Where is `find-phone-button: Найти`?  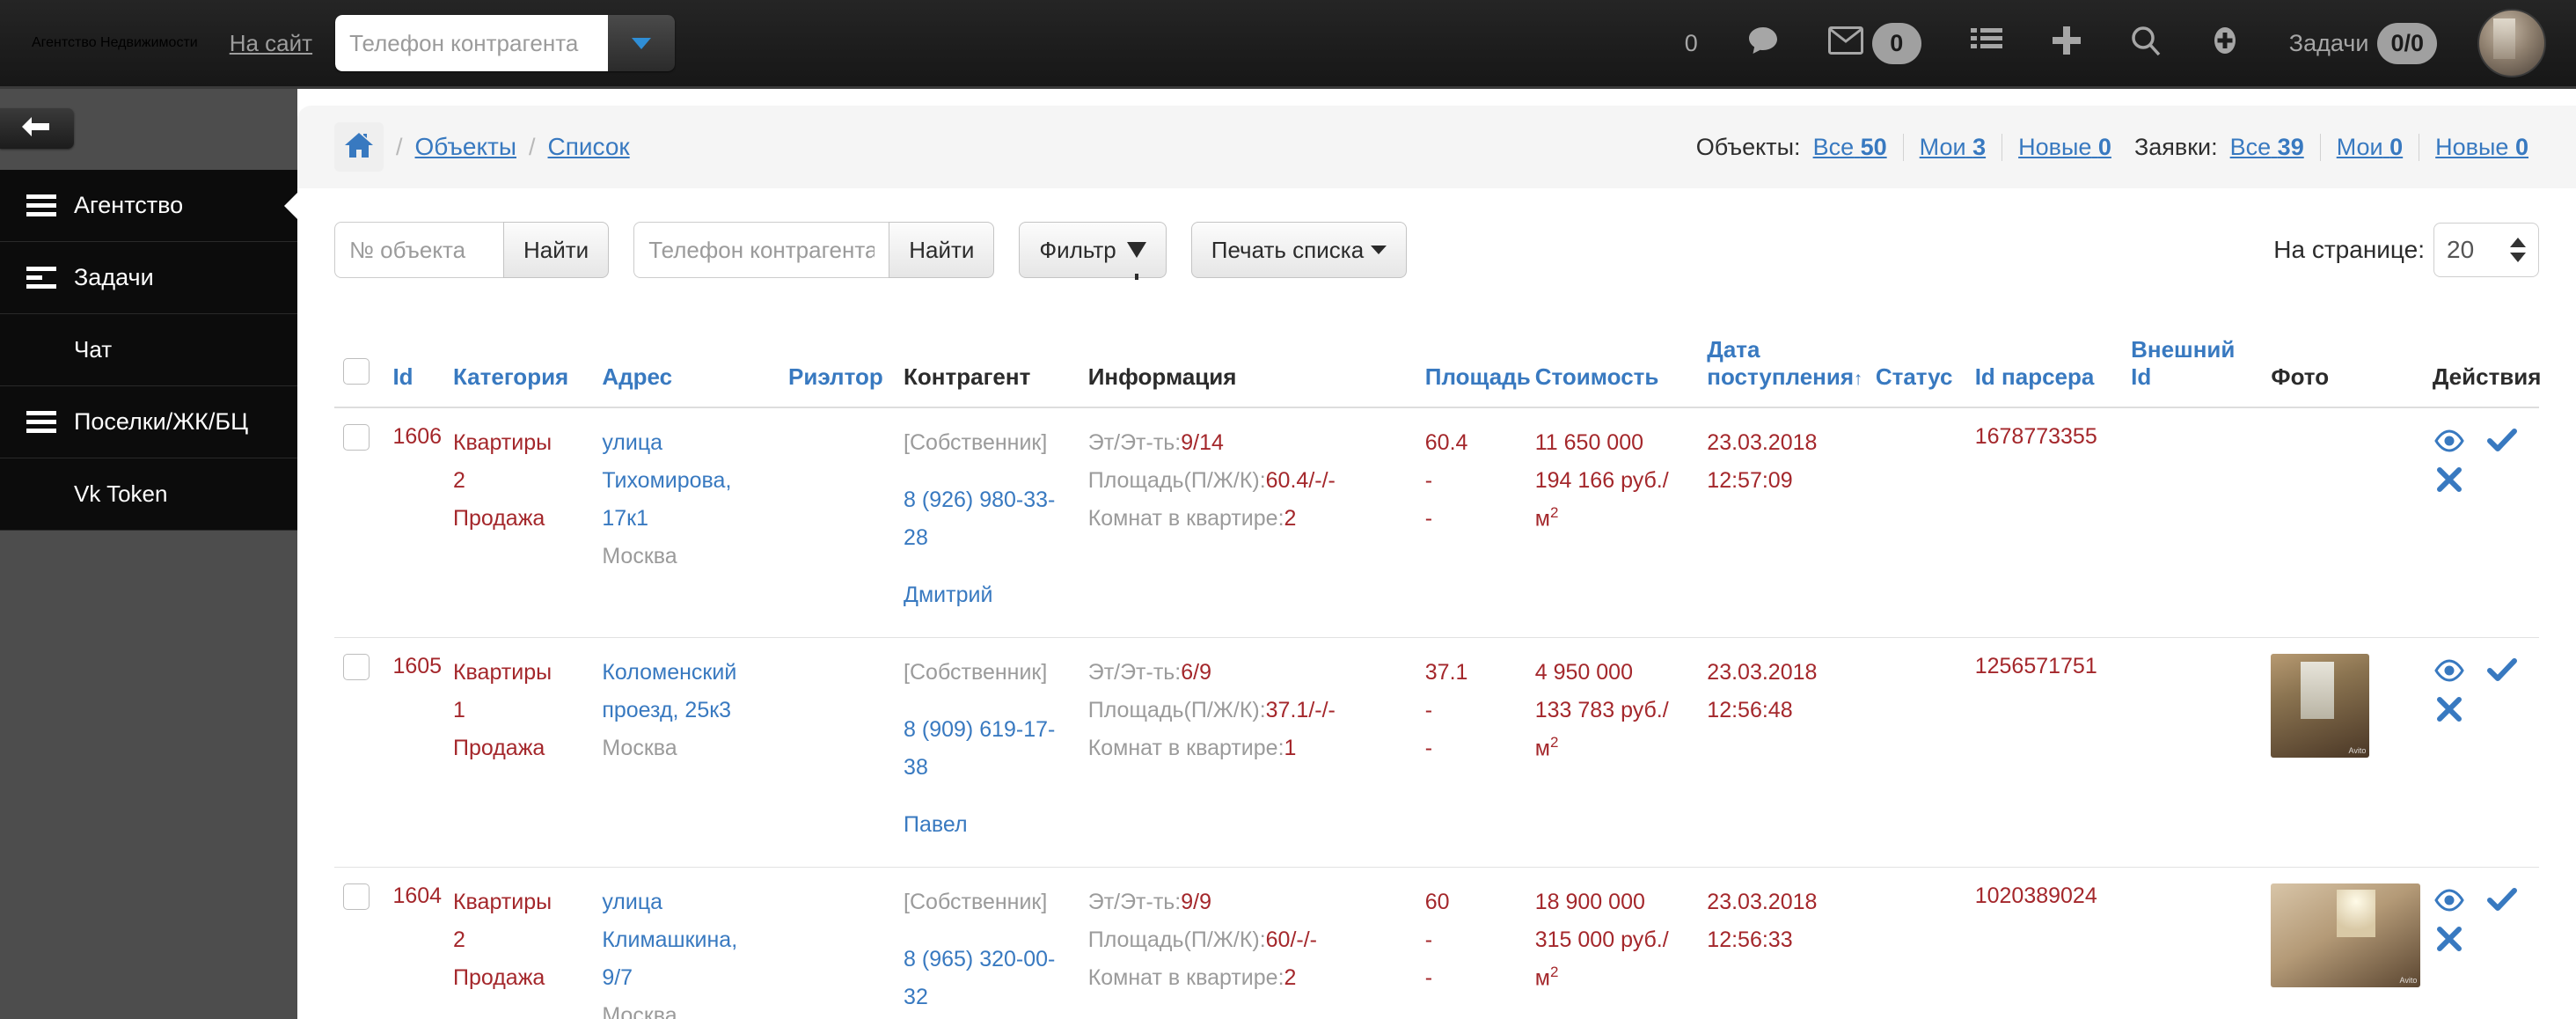 find-phone-button: Найти is located at coordinates (942, 250).